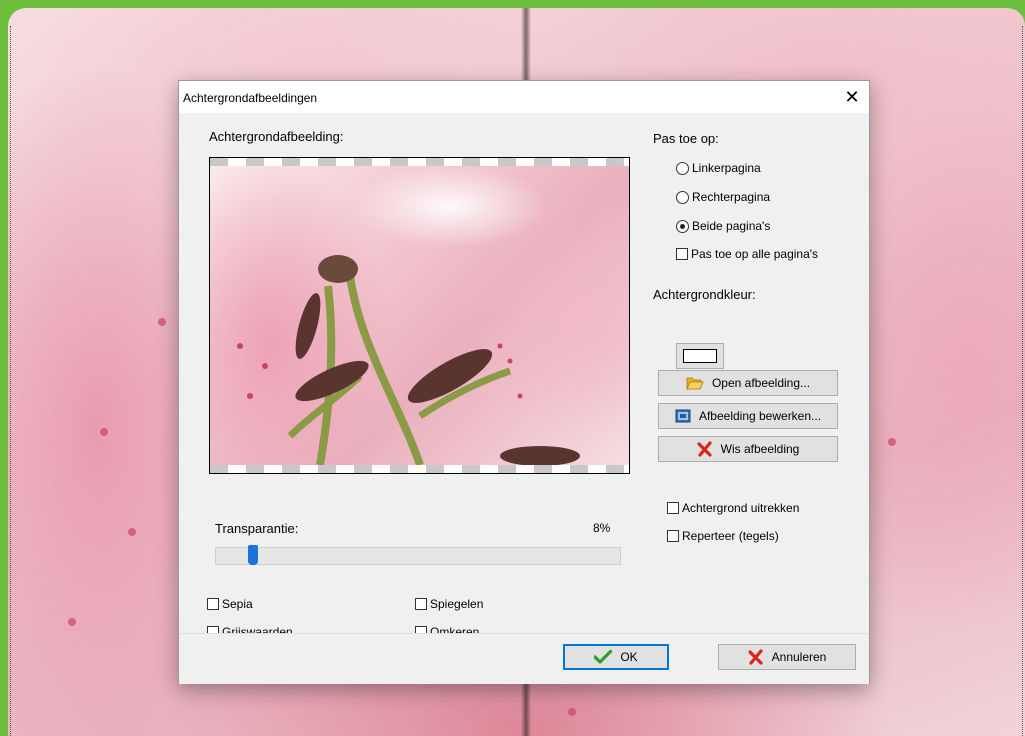  Describe the element at coordinates (524, 97) in the screenshot. I see `dialog-titlebar: Achtergrondafbeeldingen ✕` at that location.